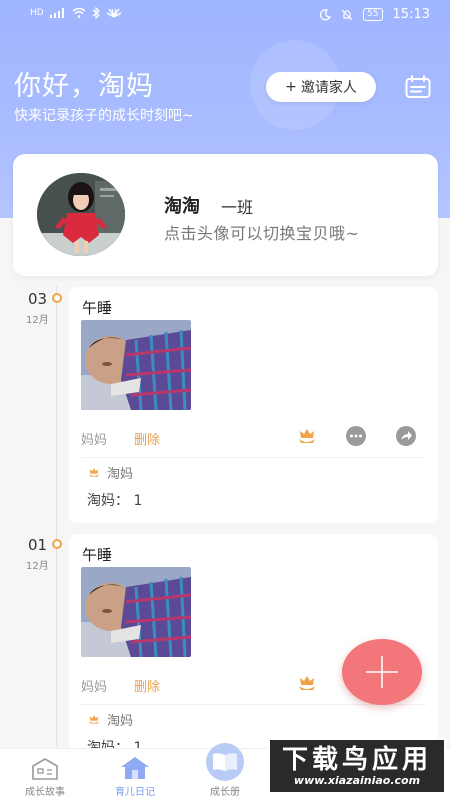  What do you see at coordinates (104, 116) in the screenshot?
I see `greeting-subtitle: 快来记录孩子的成长时刻吧~` at bounding box center [104, 116].